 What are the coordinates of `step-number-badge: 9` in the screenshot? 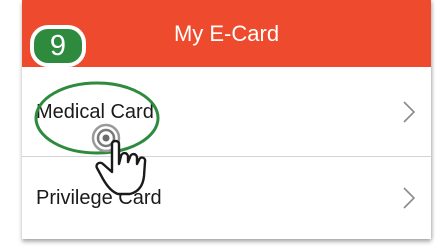 It's located at (58, 46).